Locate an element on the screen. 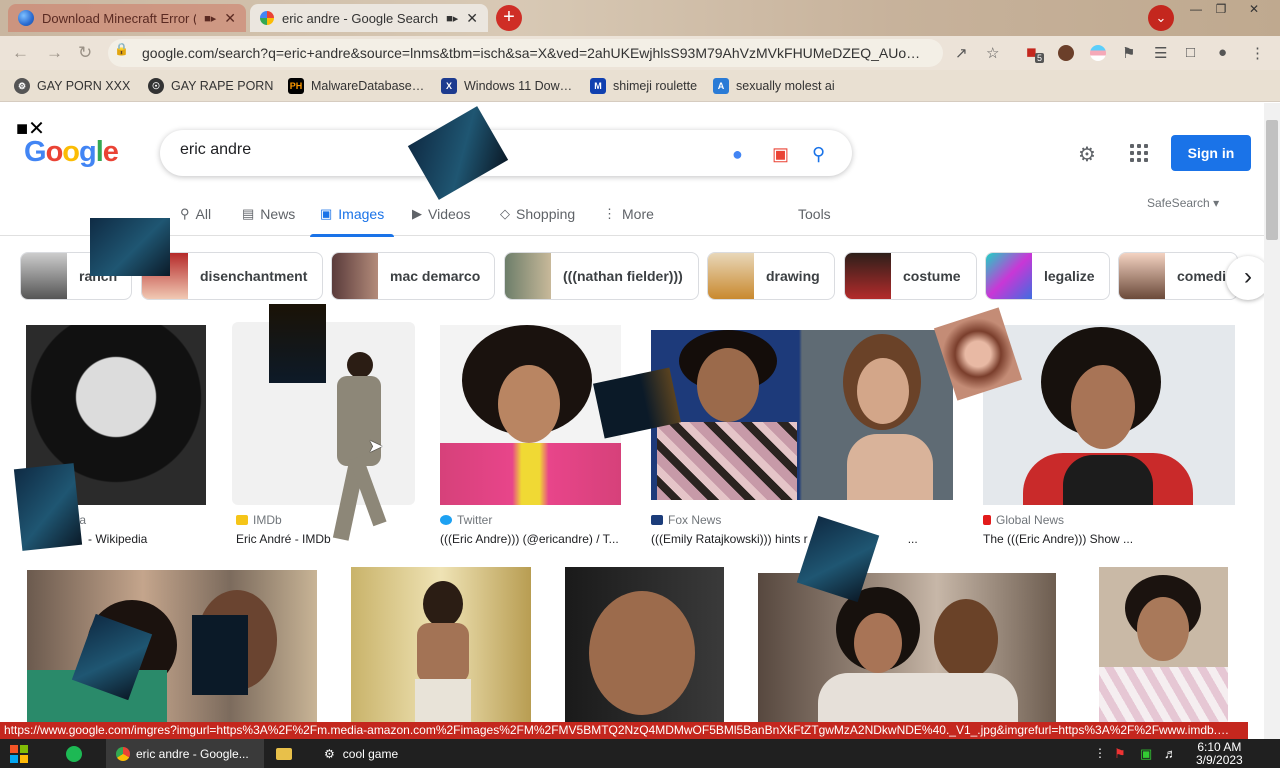  system-clock: 6:10 AM 3/9/2023 is located at coordinates (1219, 754).